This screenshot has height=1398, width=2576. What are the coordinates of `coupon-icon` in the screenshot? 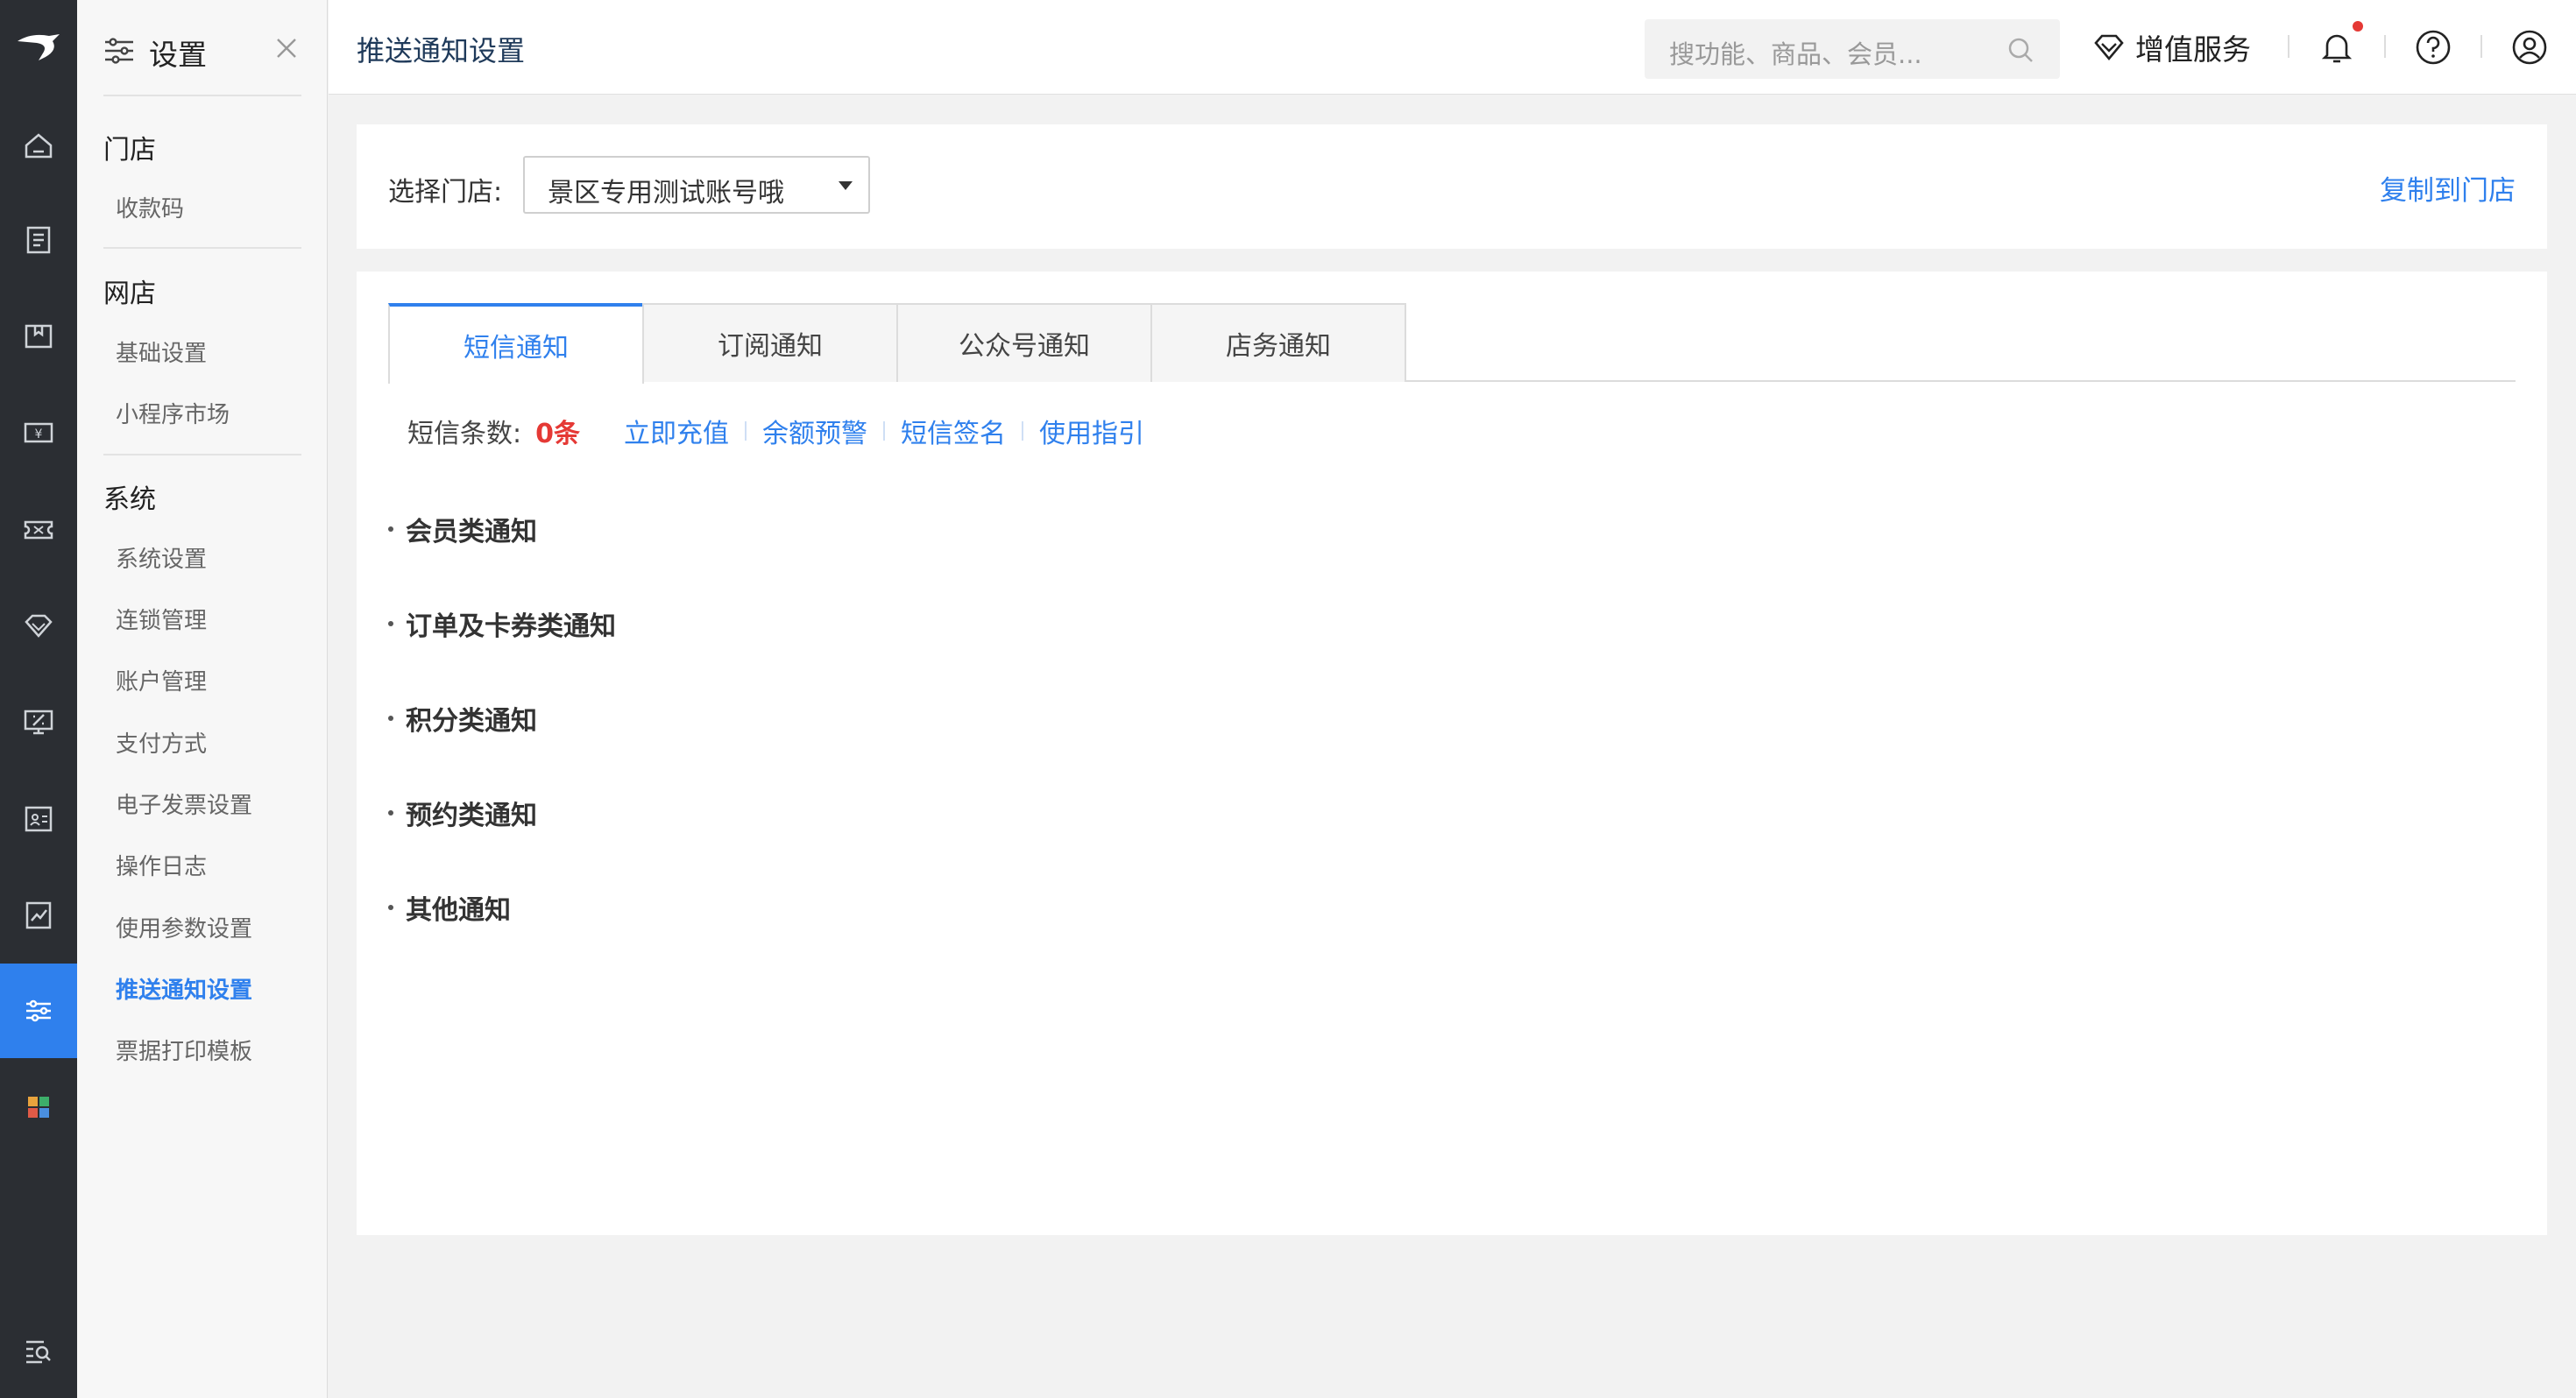 It's located at (38, 529).